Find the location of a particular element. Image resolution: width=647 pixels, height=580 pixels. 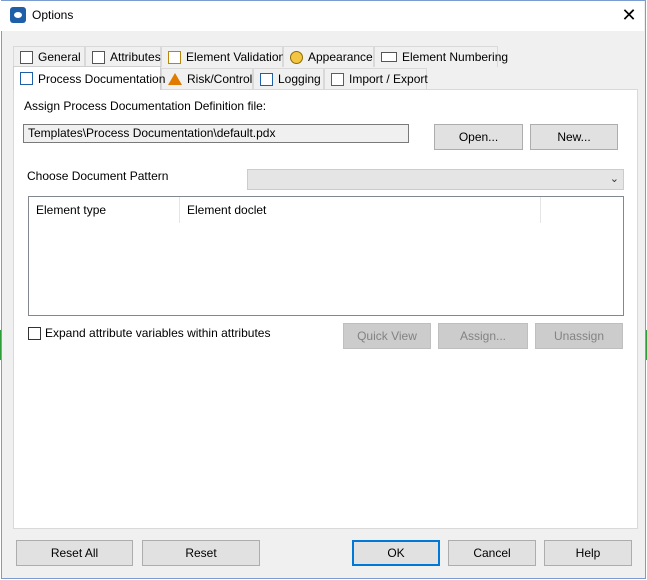

tab-risk-control: Risk/Control is located at coordinates (207, 78).